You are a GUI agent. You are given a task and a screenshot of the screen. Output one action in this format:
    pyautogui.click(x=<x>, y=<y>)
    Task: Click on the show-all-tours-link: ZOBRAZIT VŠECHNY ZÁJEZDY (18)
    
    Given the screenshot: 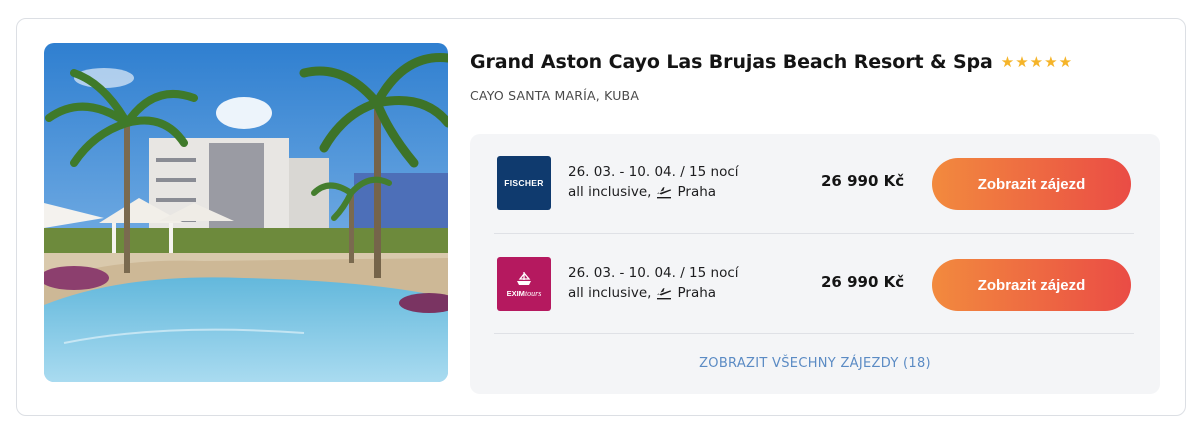 What is the action you would take?
    pyautogui.click(x=815, y=363)
    